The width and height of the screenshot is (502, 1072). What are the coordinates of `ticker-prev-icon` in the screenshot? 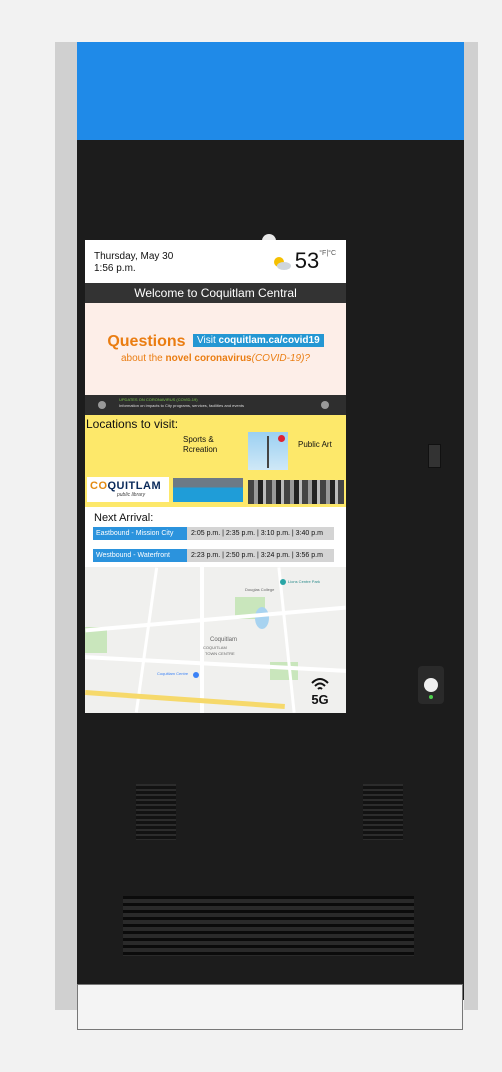 It's located at (102, 405).